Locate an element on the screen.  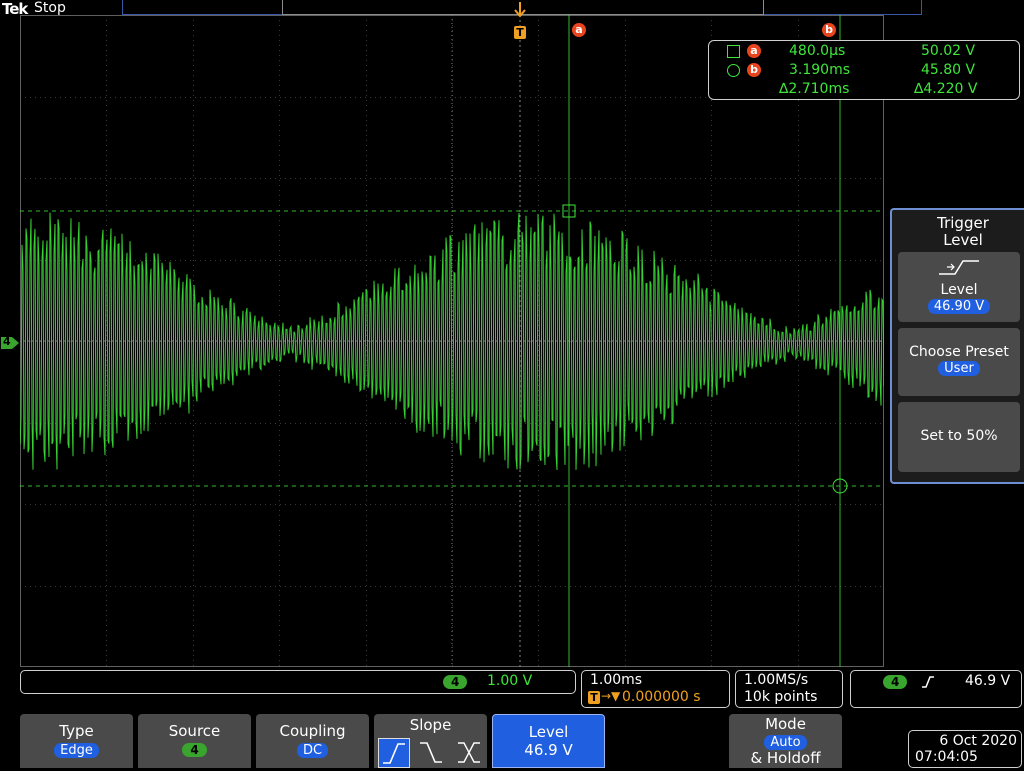
record-length: 10k points is located at coordinates (781, 697).